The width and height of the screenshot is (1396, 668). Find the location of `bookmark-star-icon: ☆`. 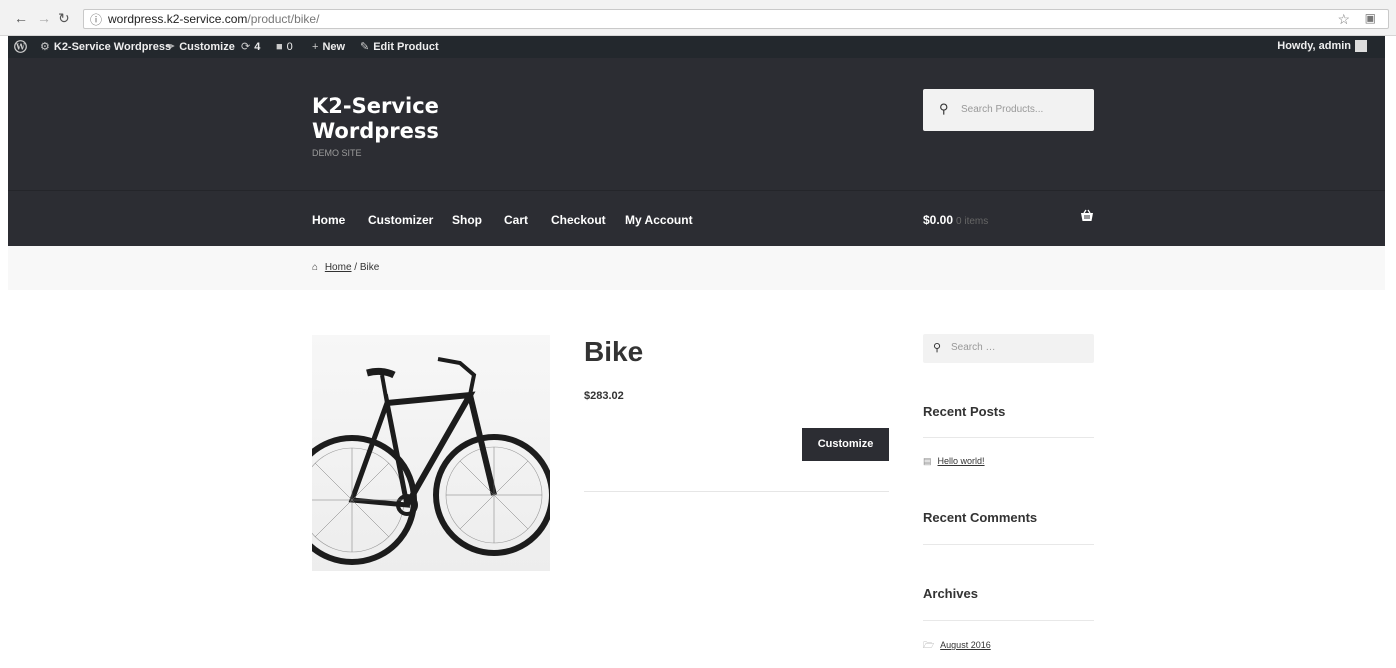

bookmark-star-icon: ☆ is located at coordinates (1343, 19).